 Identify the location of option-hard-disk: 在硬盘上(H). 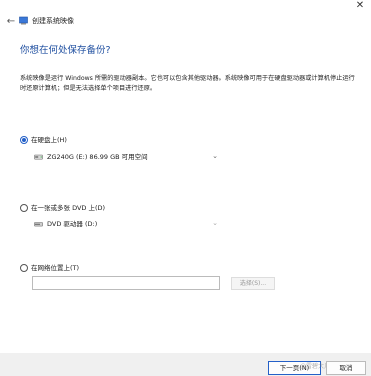
(43, 140).